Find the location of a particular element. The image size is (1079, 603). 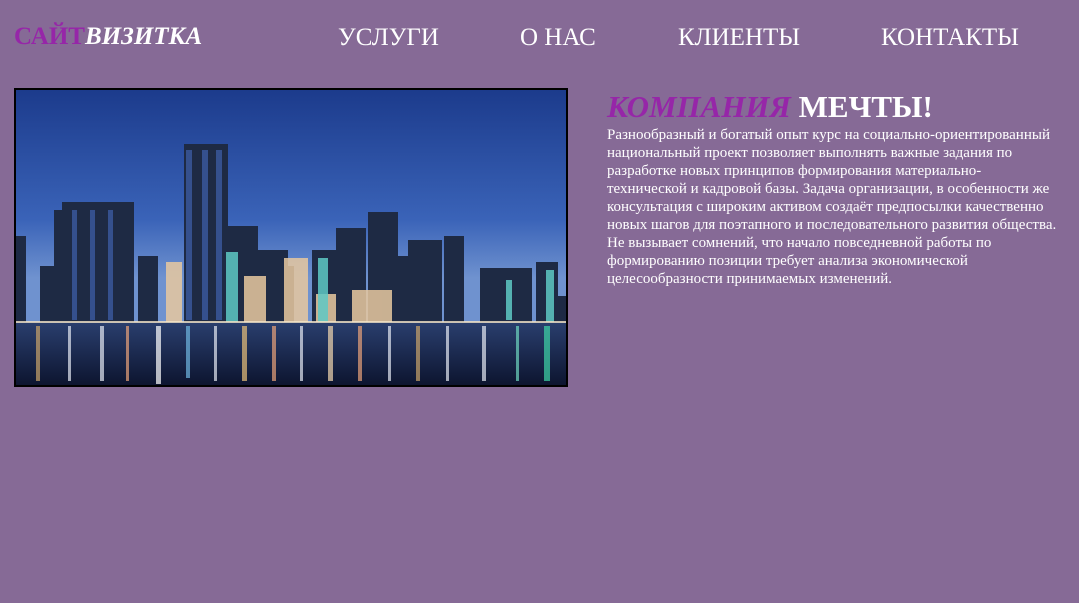

page-title: КОМПАНИЯ МЕЧТЫ! is located at coordinates (832, 107).